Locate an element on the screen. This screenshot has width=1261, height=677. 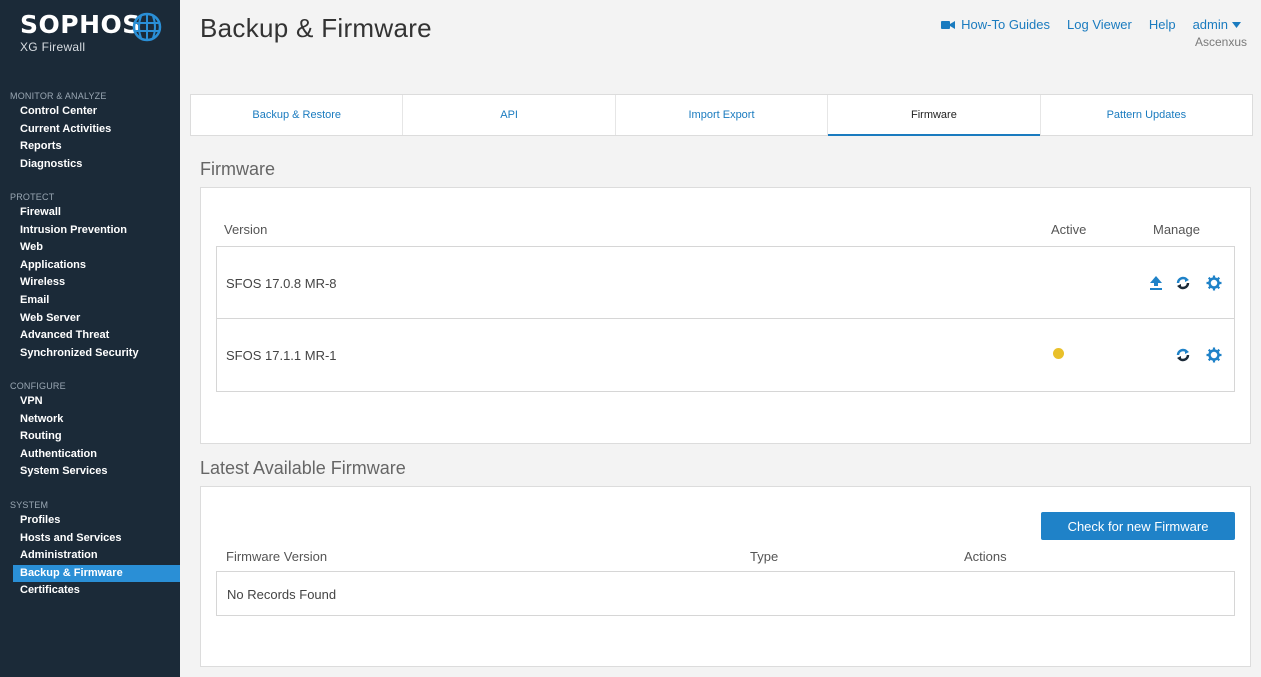
page-title: Backup & Firmware is located at coordinates (316, 28).